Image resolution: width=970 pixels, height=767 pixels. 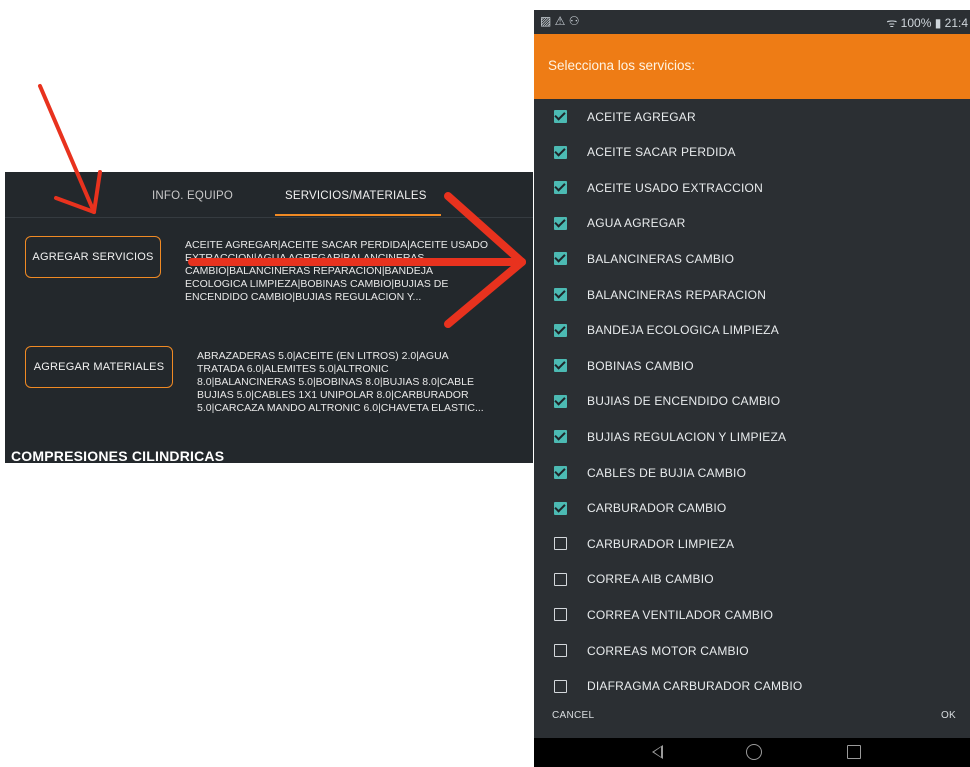 I want to click on navigation-bar, so click(x=752, y=752).